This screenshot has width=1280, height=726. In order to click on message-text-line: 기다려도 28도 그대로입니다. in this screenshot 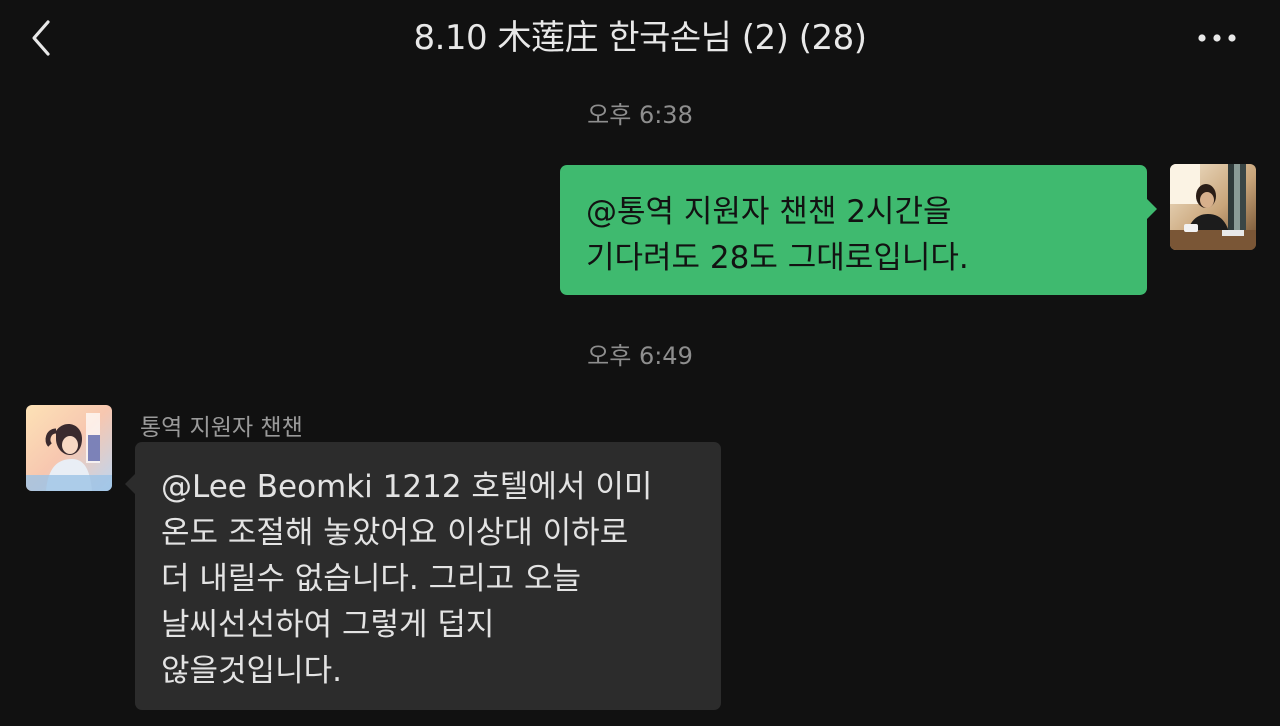, I will do `click(777, 258)`.